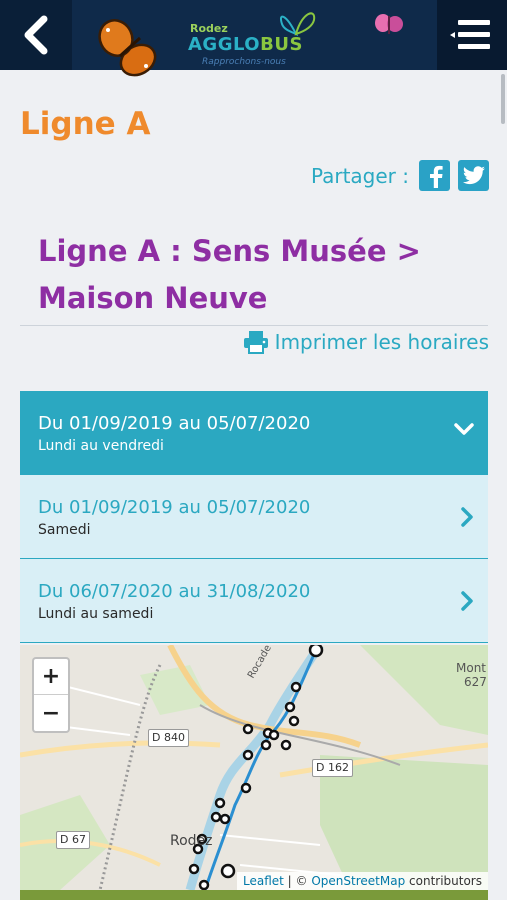  I want to click on menu-button, so click(472, 35).